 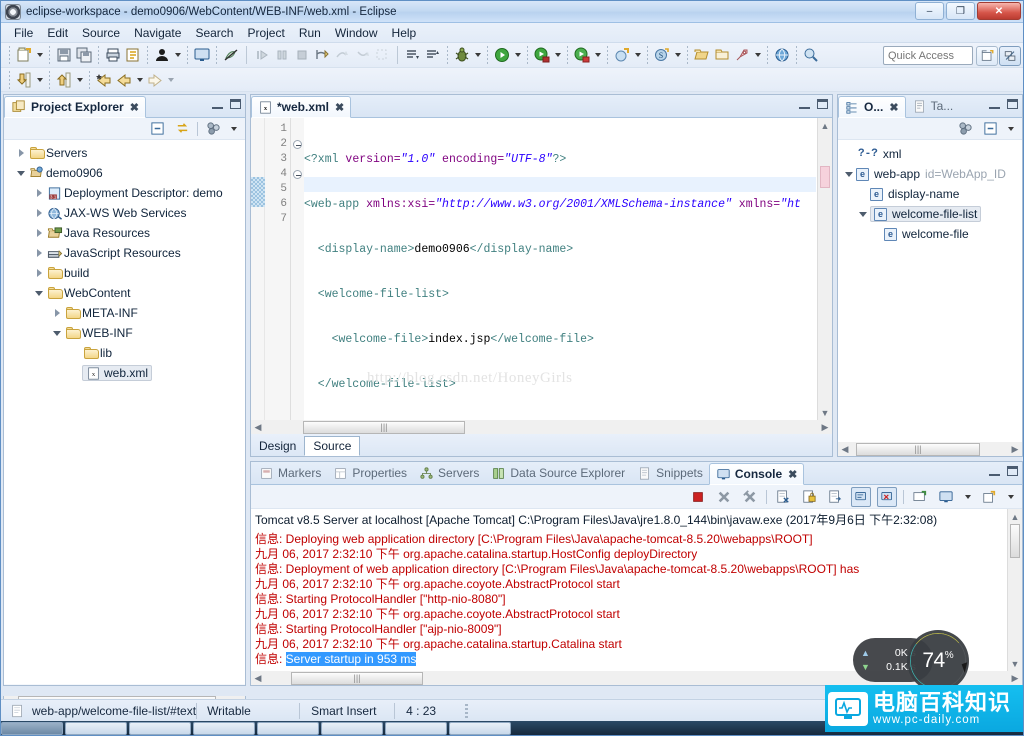 What do you see at coordinates (1015, 541) in the screenshot?
I see `console-scroll-thumb` at bounding box center [1015, 541].